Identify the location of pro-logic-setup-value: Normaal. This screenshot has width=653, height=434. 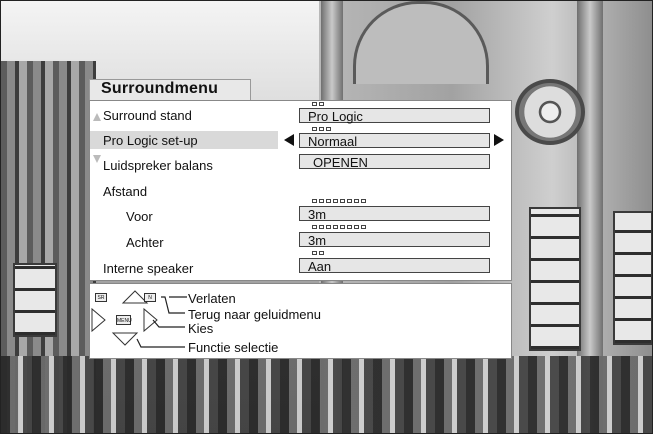
(394, 141).